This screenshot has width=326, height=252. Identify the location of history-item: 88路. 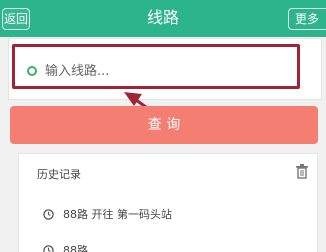
(169, 245).